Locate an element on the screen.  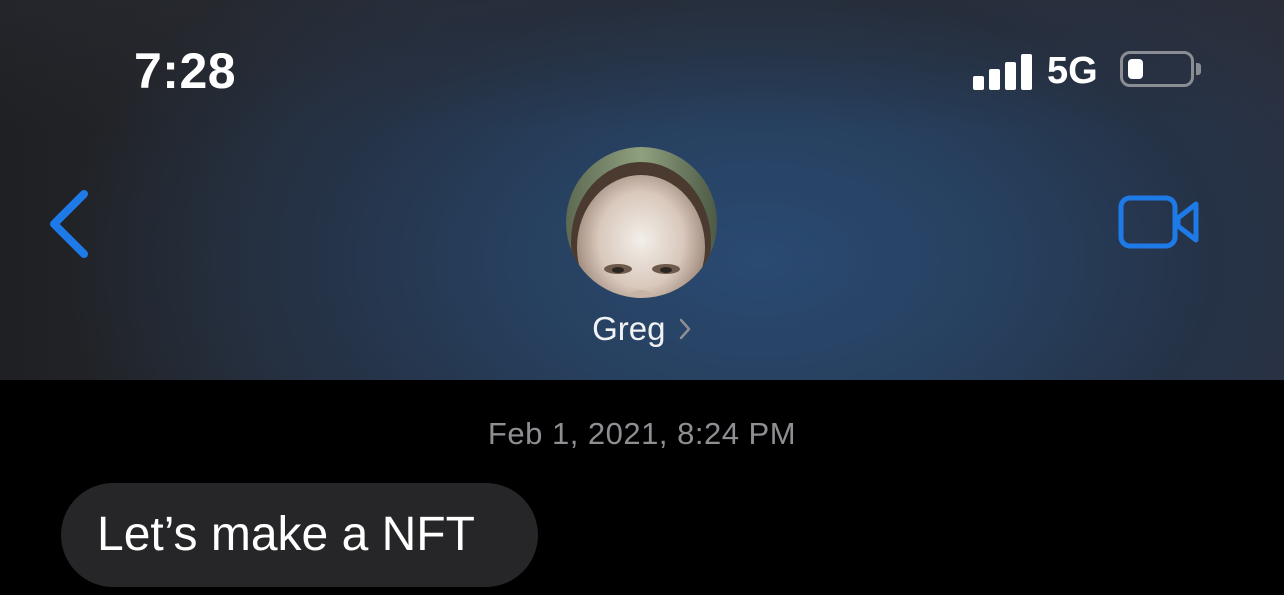
signal-strength-icon is located at coordinates (1003, 72).